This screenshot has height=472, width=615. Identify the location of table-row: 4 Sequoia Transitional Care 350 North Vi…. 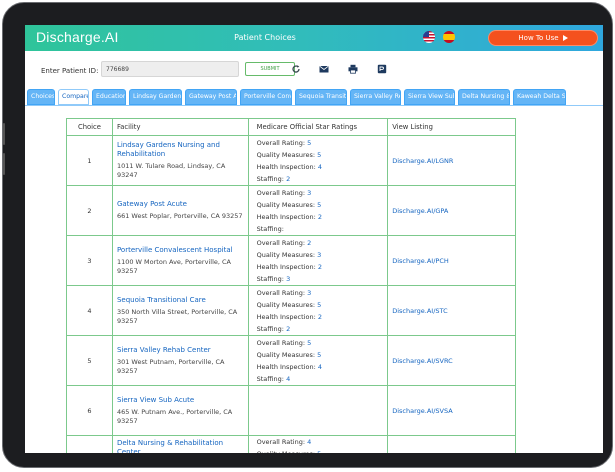
(291, 310).